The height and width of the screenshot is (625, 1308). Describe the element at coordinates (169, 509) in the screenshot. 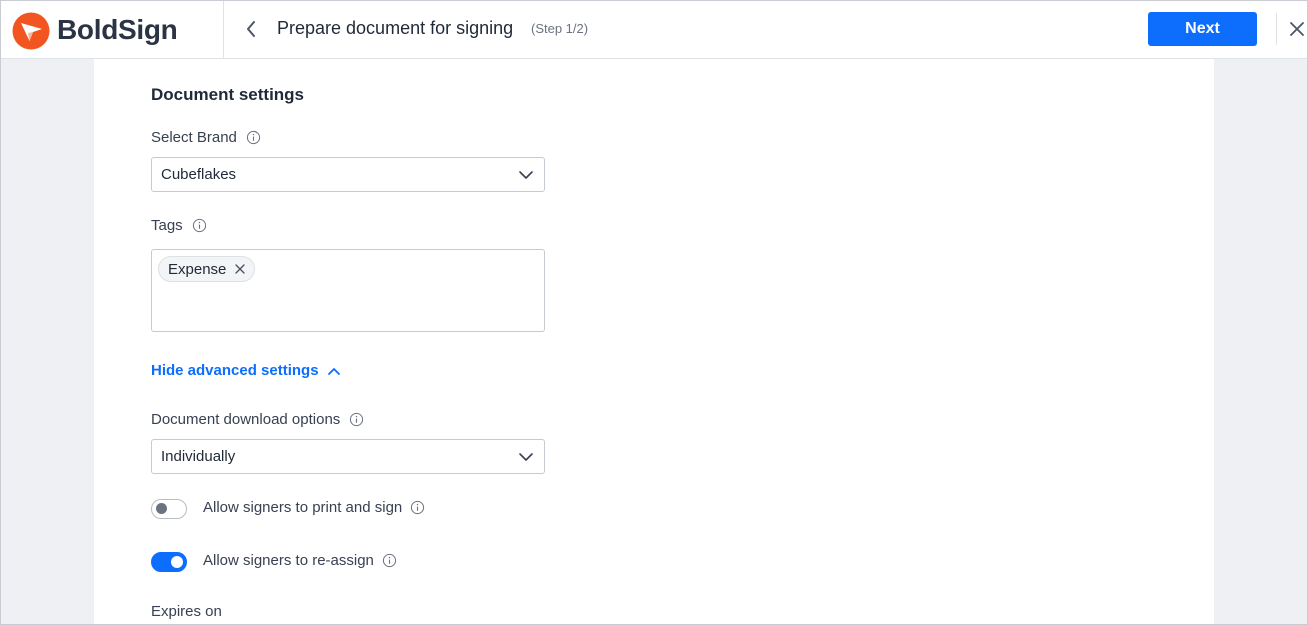

I see `print-sign-toggle` at that location.